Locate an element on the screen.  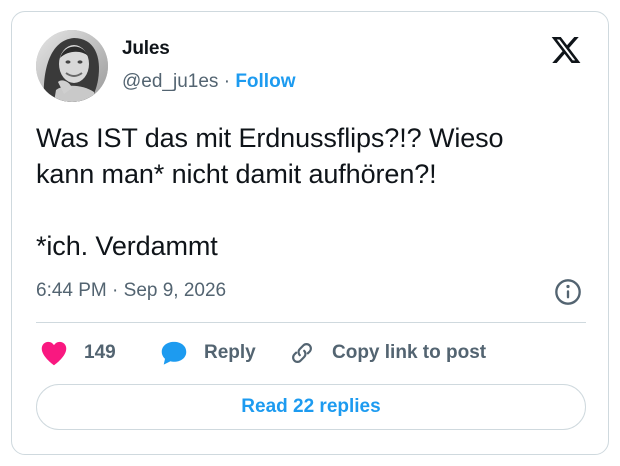
reply-button: Reply is located at coordinates (208, 353).